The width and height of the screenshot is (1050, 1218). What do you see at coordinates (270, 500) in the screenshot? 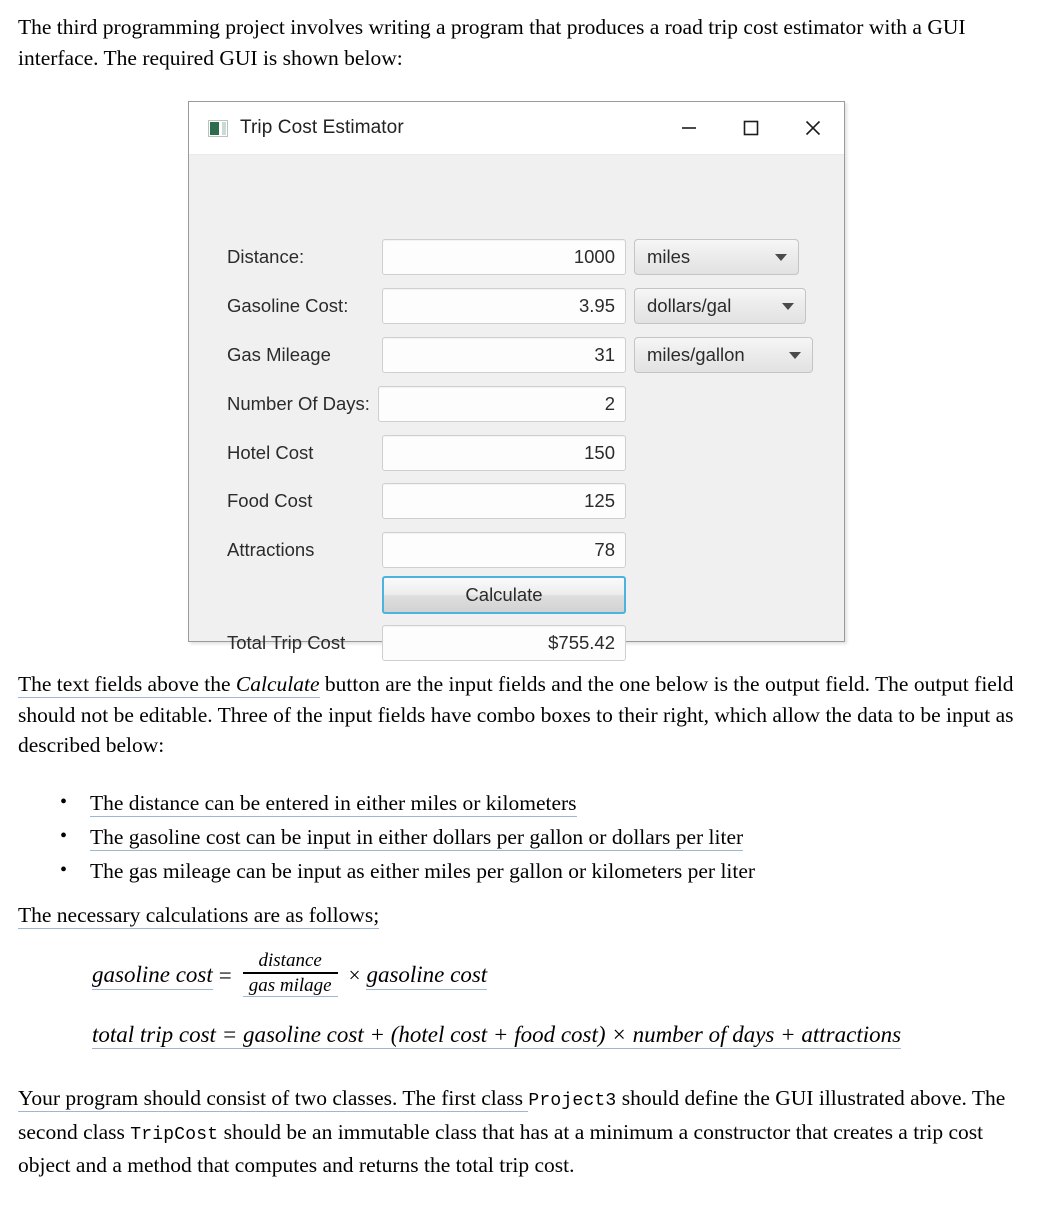
I see `label-food-cost: Food Cost` at bounding box center [270, 500].